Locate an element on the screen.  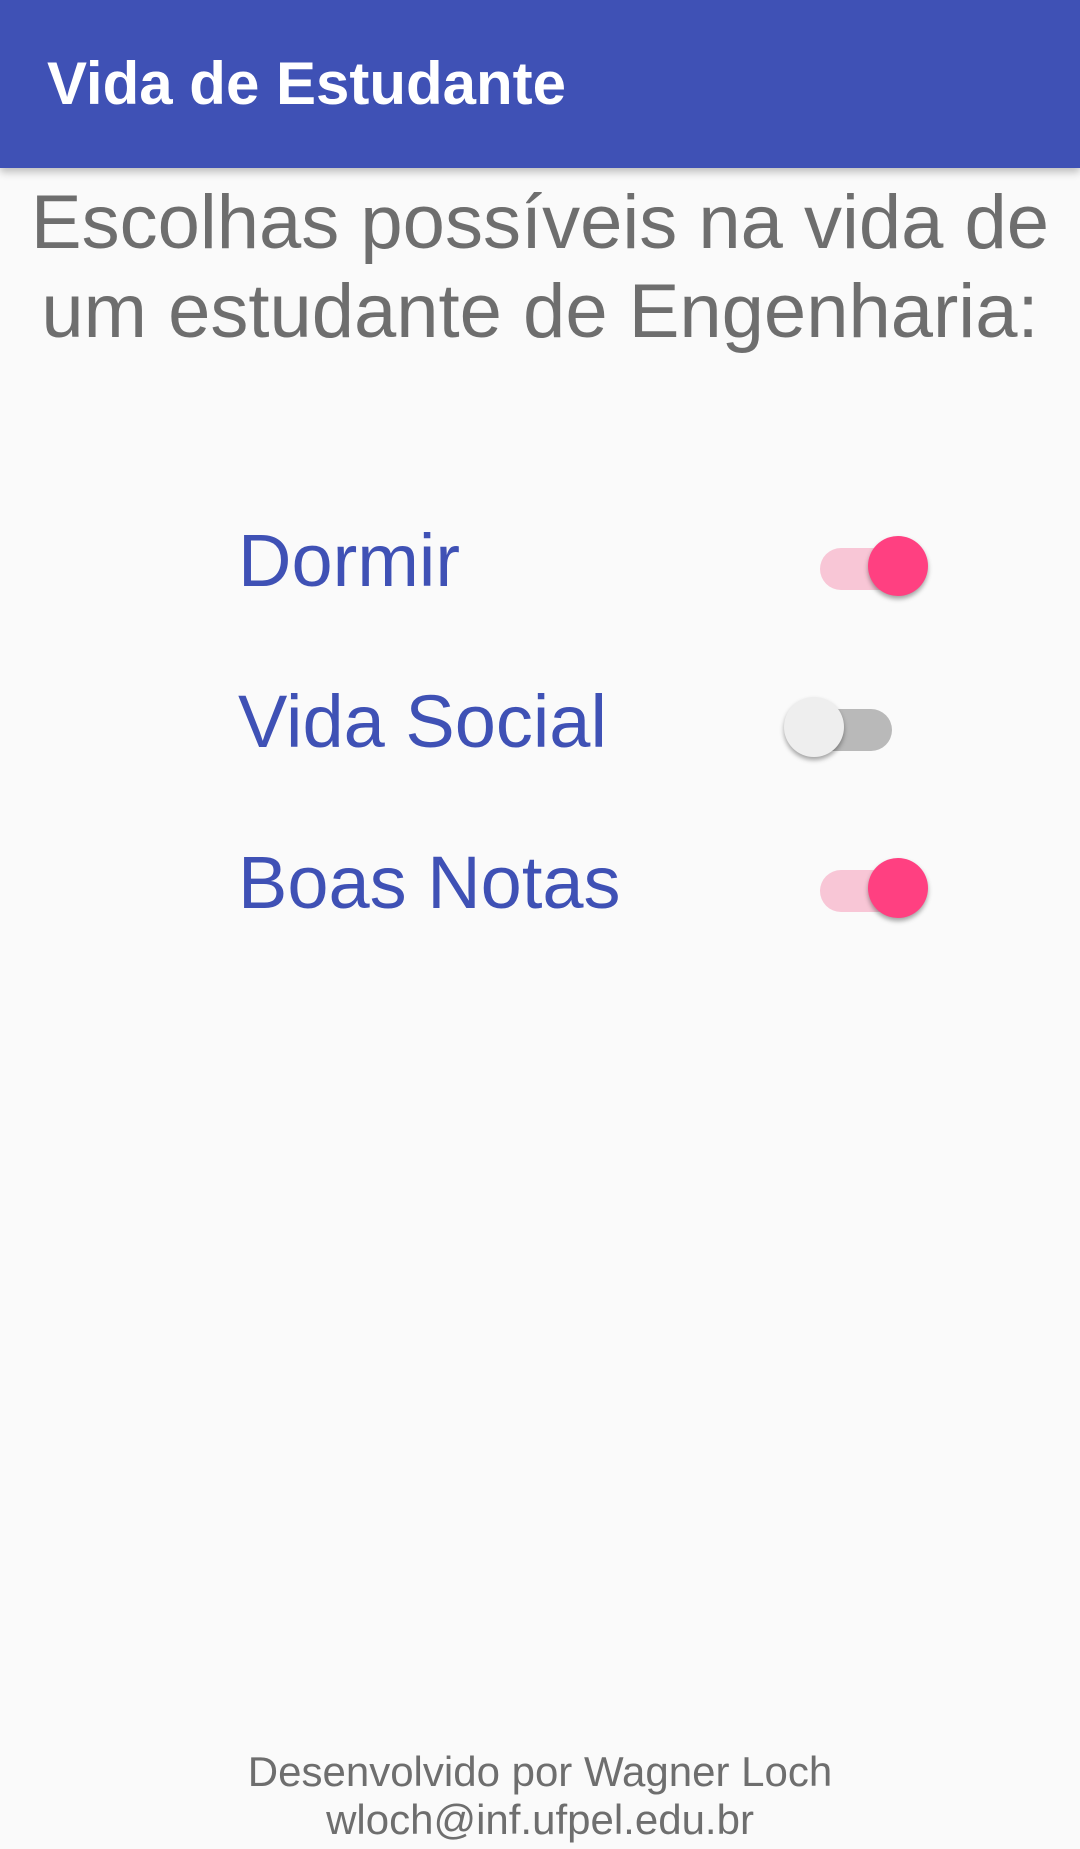
vida-social-switch is located at coordinates (844, 722).